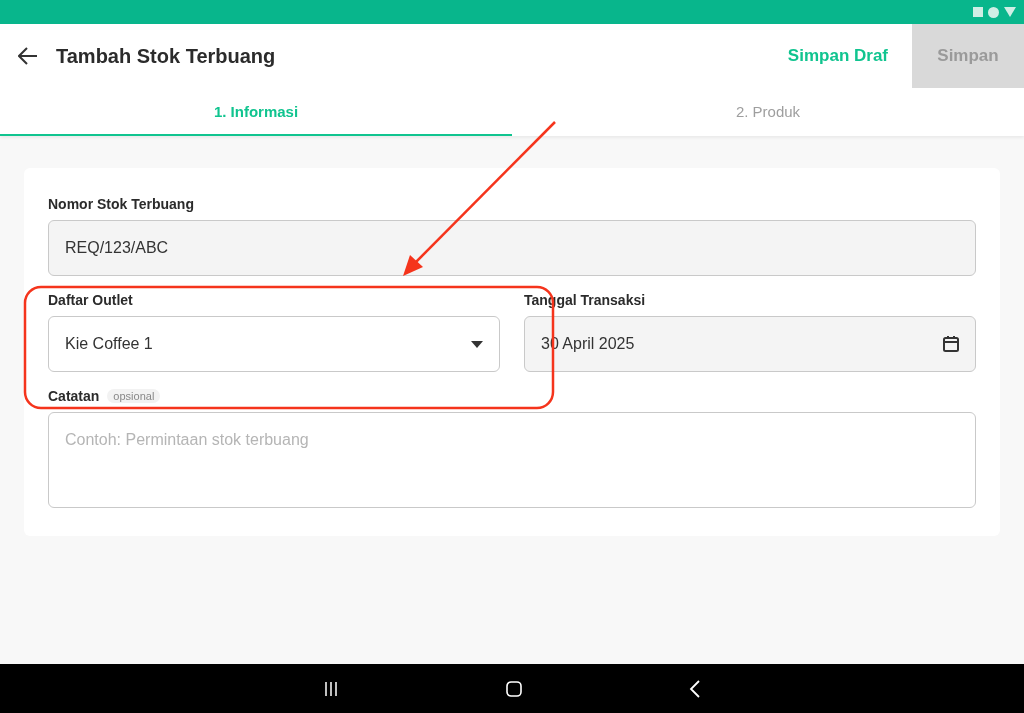 The height and width of the screenshot is (713, 1024). What do you see at coordinates (993, 12) in the screenshot?
I see `circle-status-icon` at bounding box center [993, 12].